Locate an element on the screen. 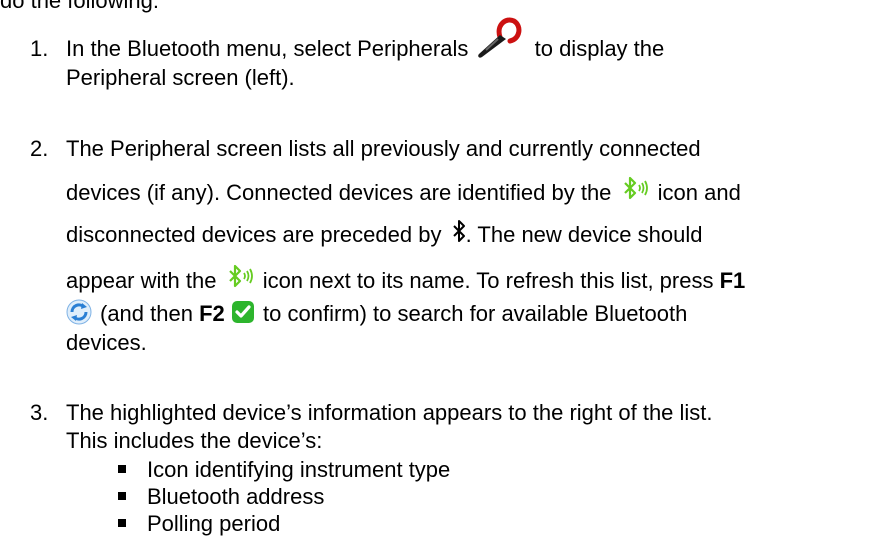 The height and width of the screenshot is (539, 882). step-3-line-2: This includes the device’s: is located at coordinates (194, 440).